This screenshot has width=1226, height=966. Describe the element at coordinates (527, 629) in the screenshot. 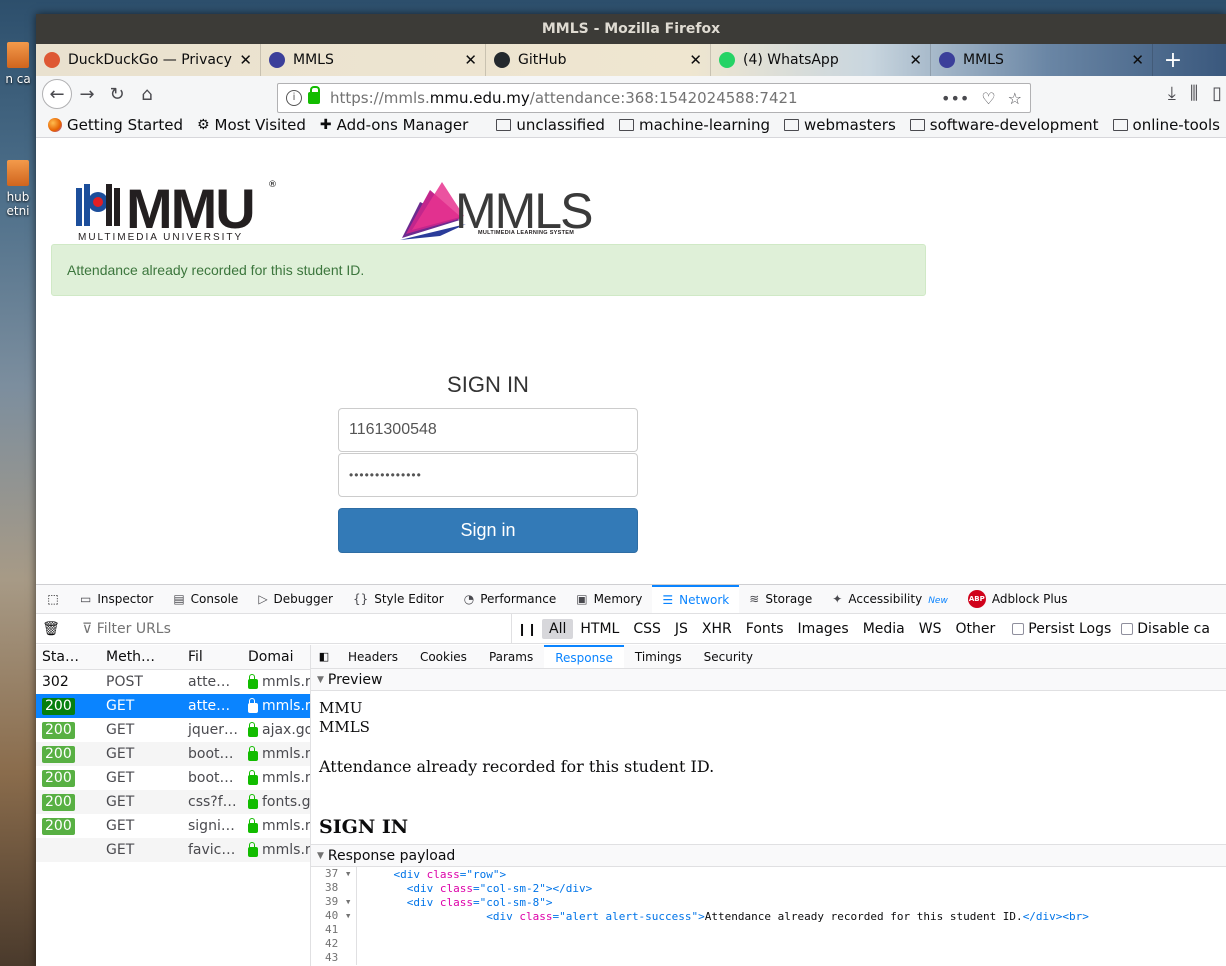

I see `pause-icon: ❙❙` at that location.